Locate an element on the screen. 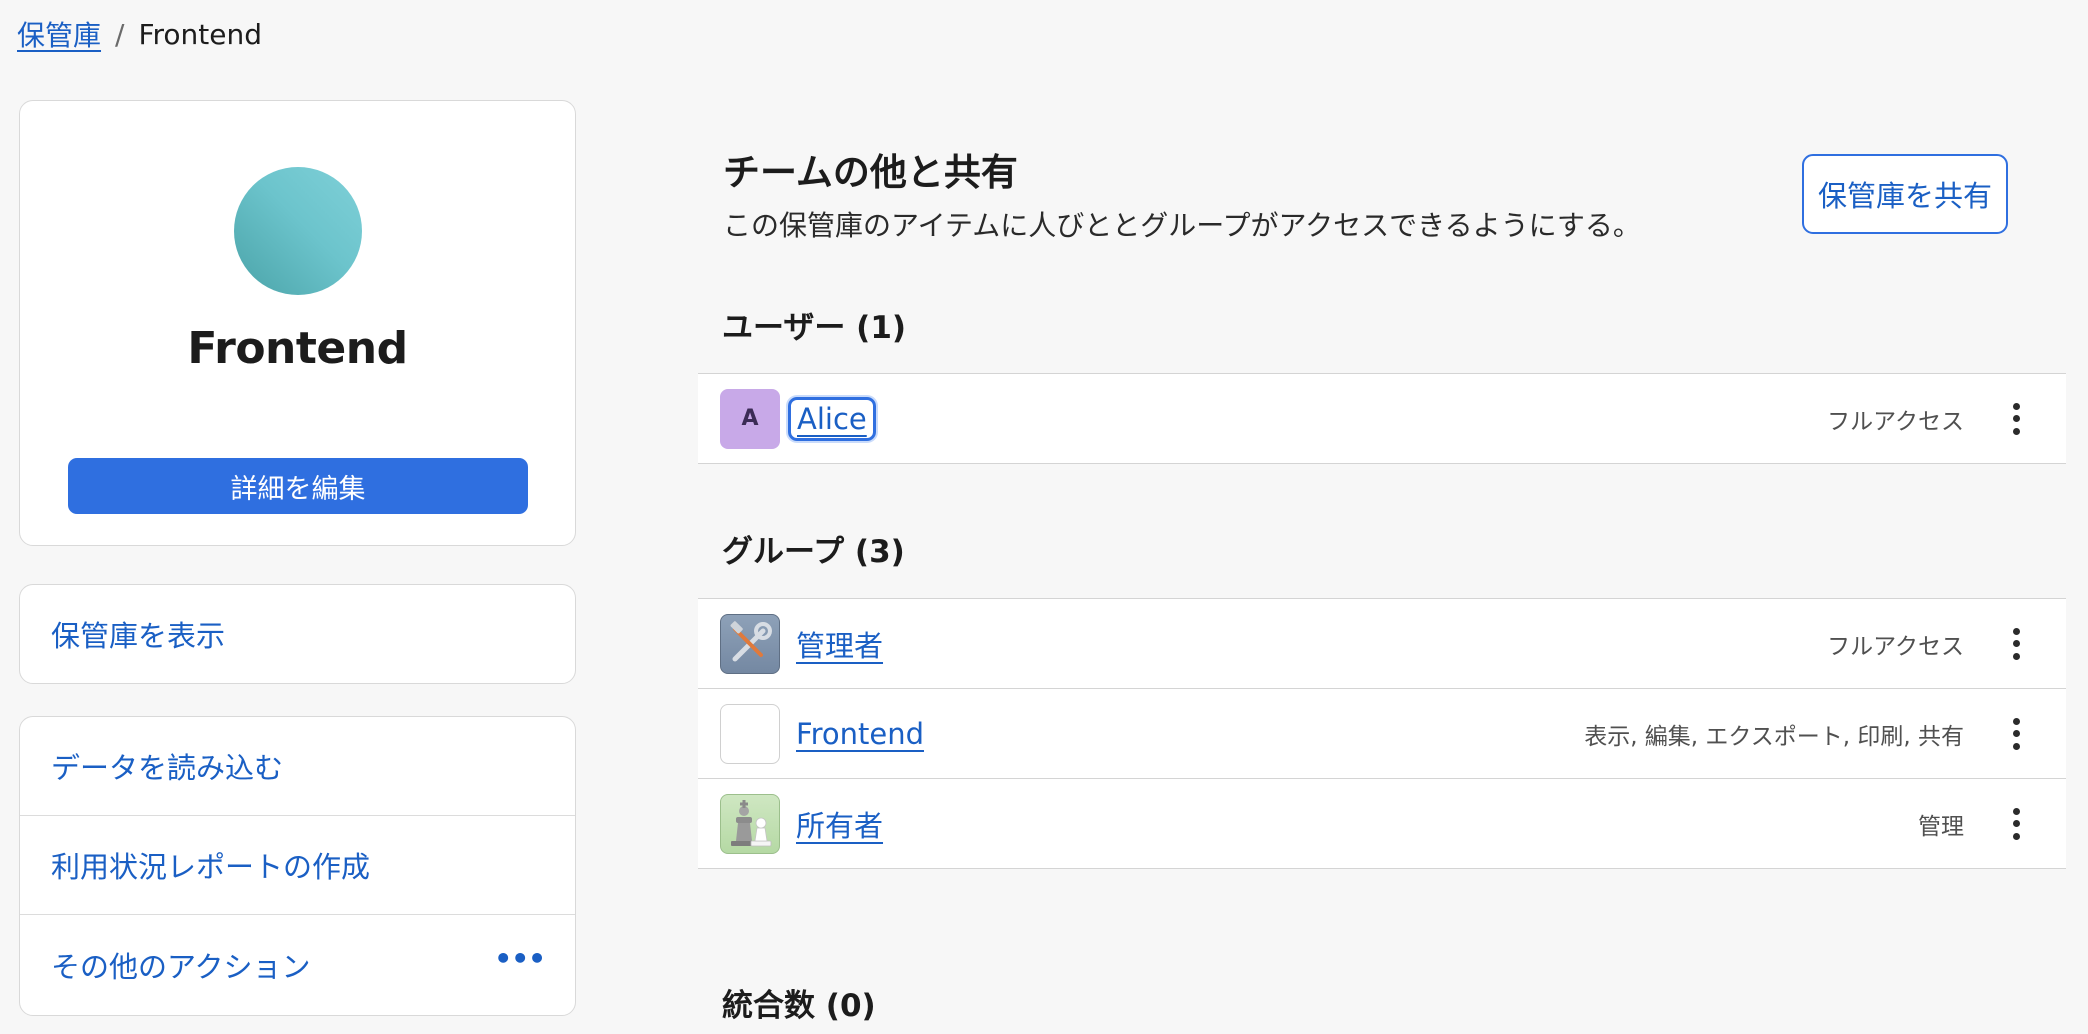 The image size is (2088, 1034). more-actions-link: その他のアクション ••• is located at coordinates (297, 964).